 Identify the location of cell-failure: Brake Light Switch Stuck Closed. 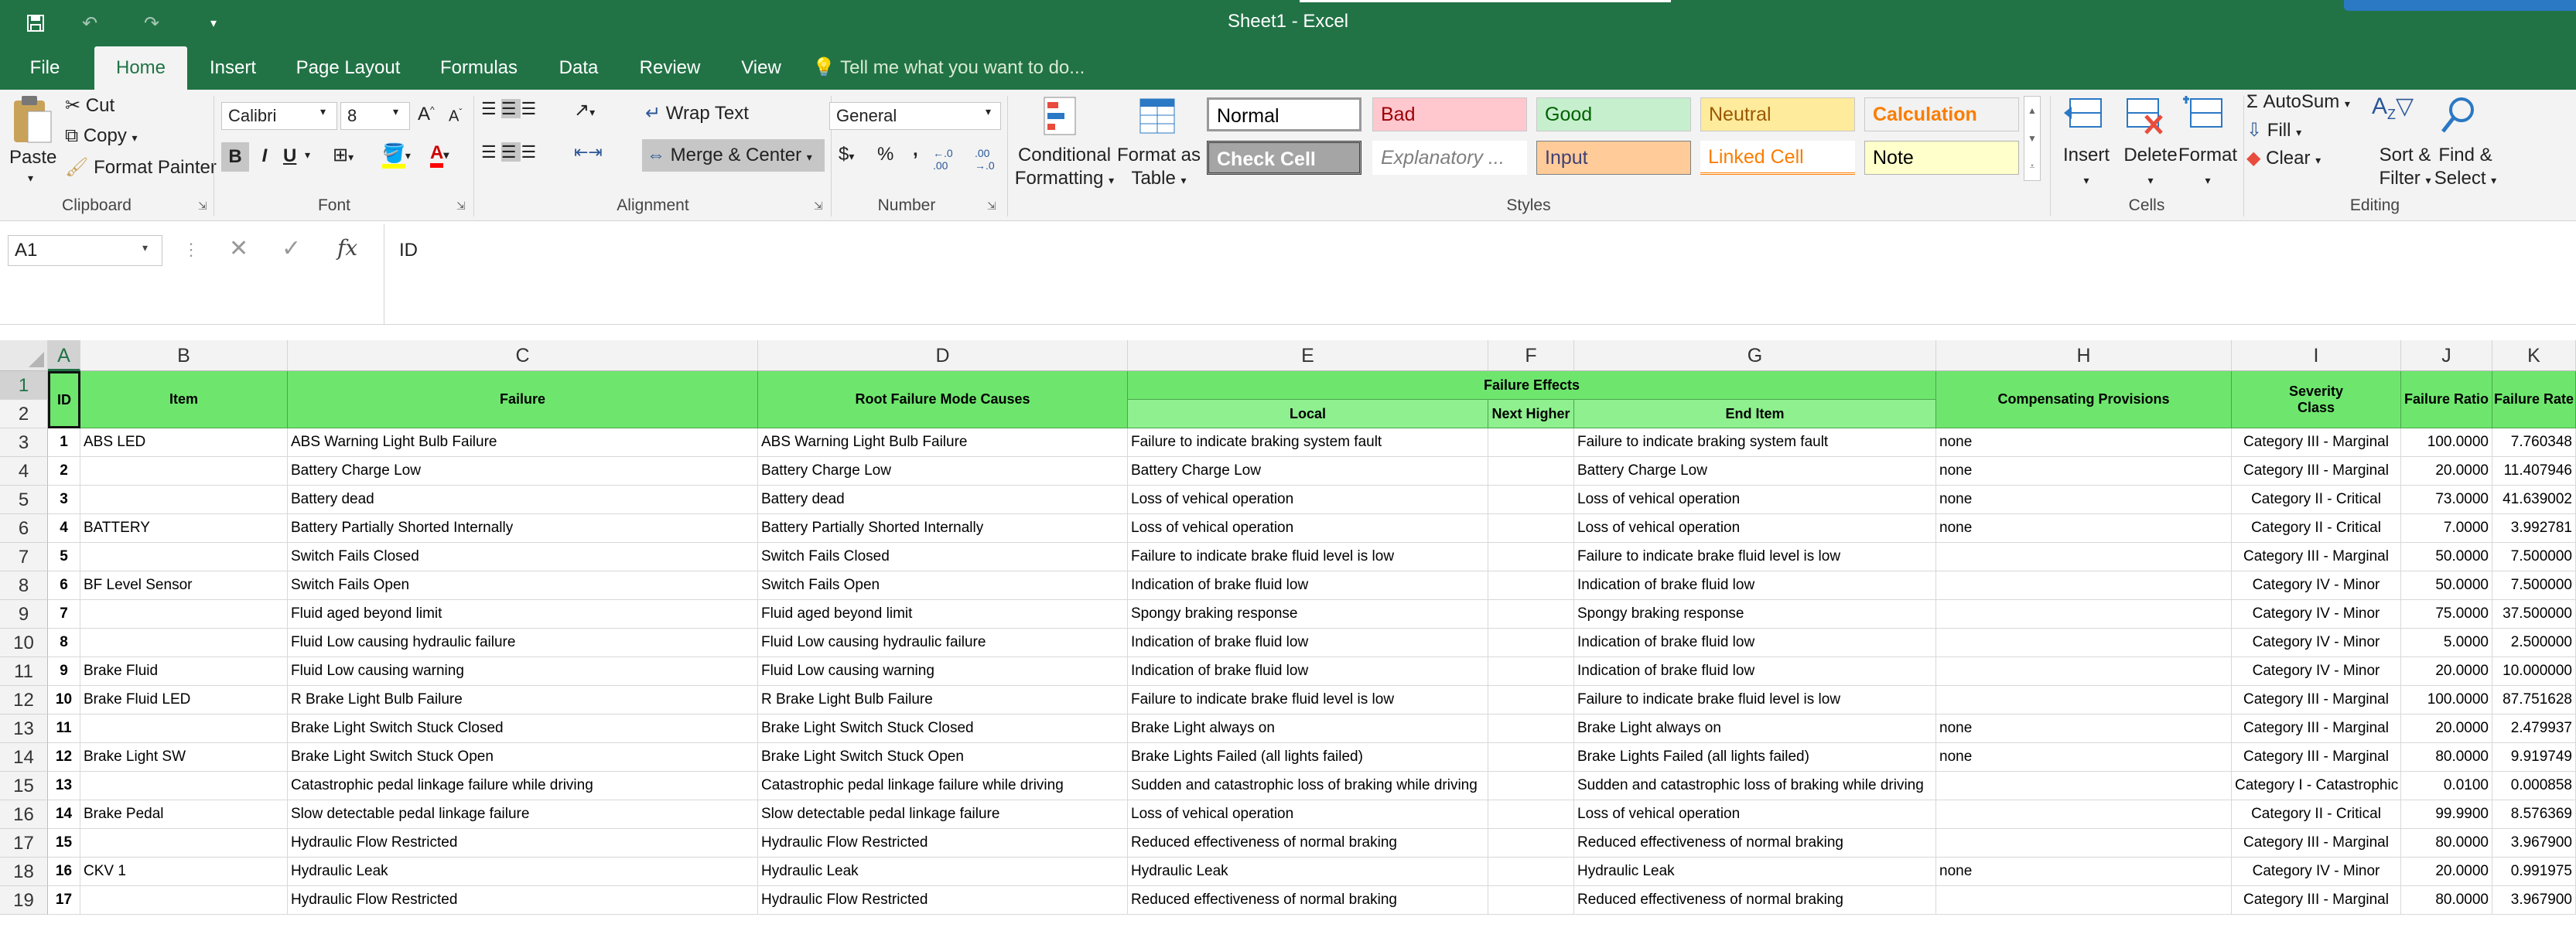
(523, 728).